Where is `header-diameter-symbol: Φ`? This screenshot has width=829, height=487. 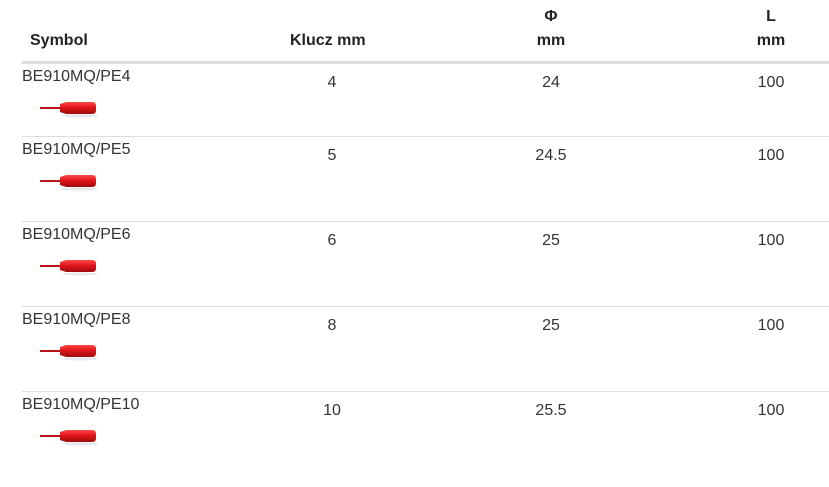 header-diameter-symbol: Φ is located at coordinates (551, 16).